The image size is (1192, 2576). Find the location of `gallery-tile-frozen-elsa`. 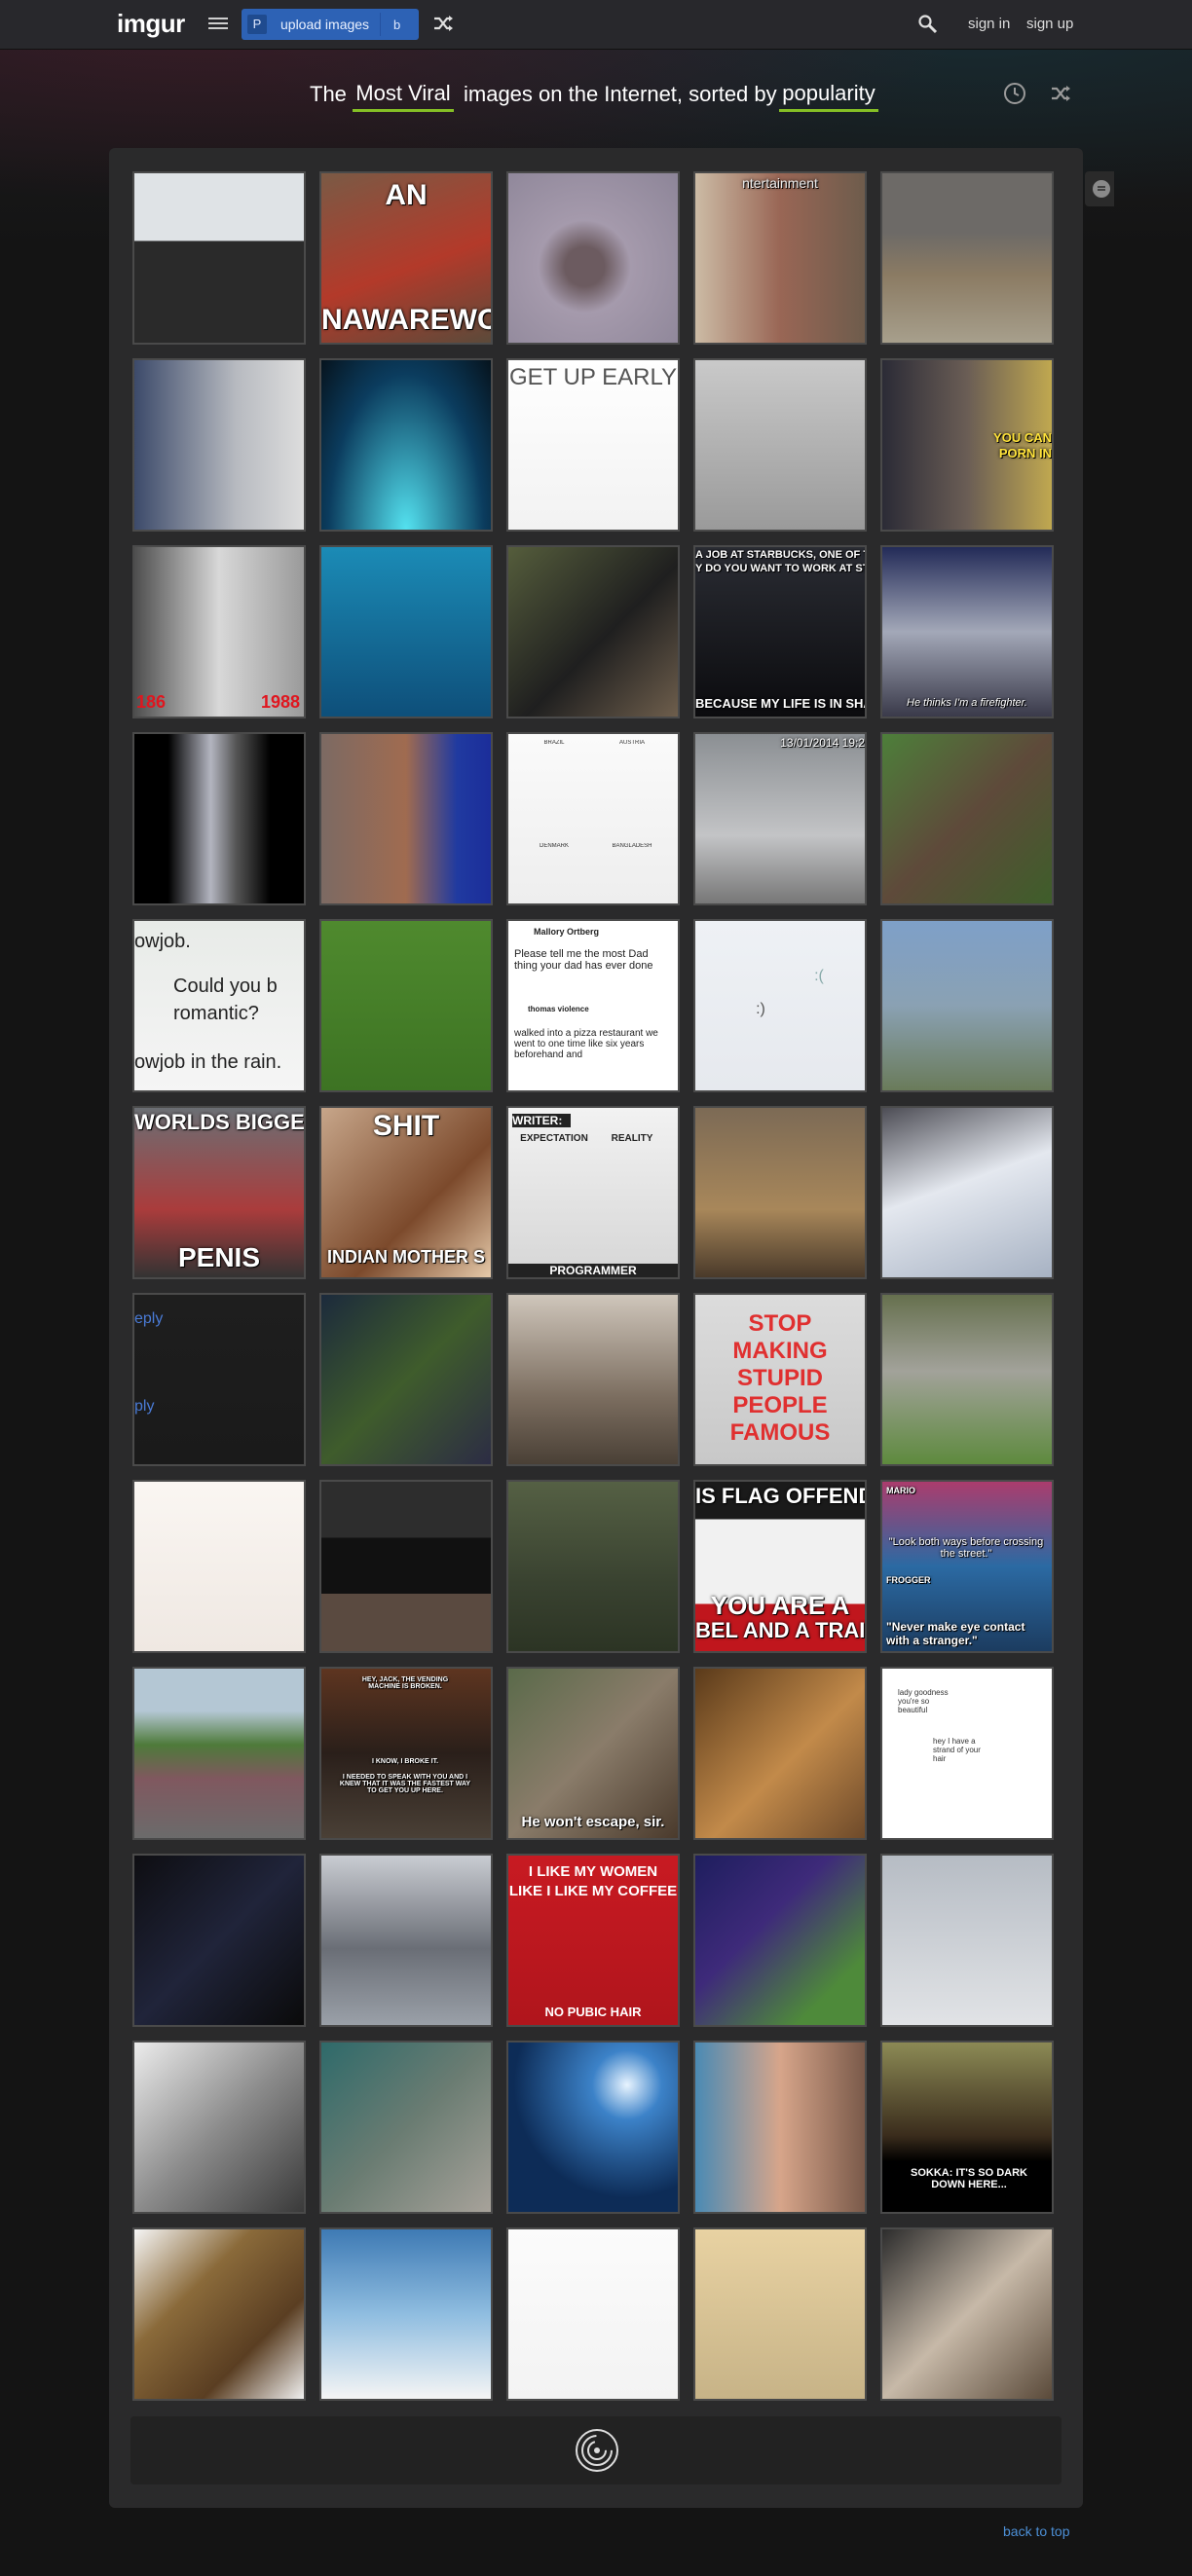

gallery-tile-frozen-elsa is located at coordinates (967, 1192).